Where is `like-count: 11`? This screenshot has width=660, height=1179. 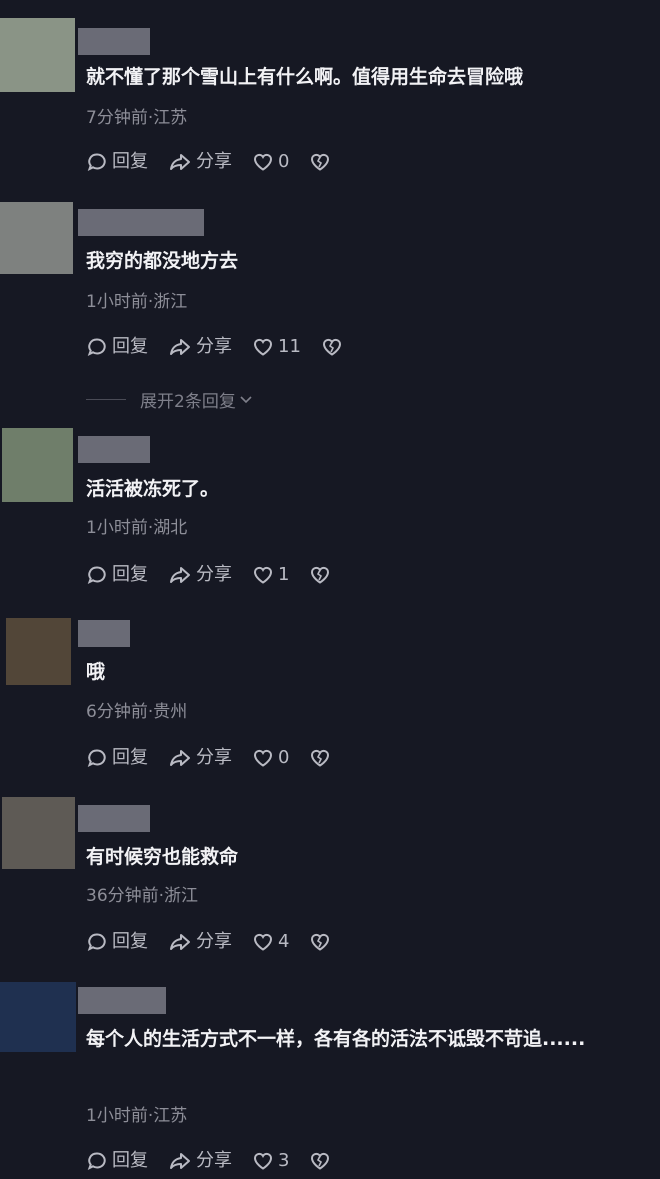
like-count: 11 is located at coordinates (289, 346).